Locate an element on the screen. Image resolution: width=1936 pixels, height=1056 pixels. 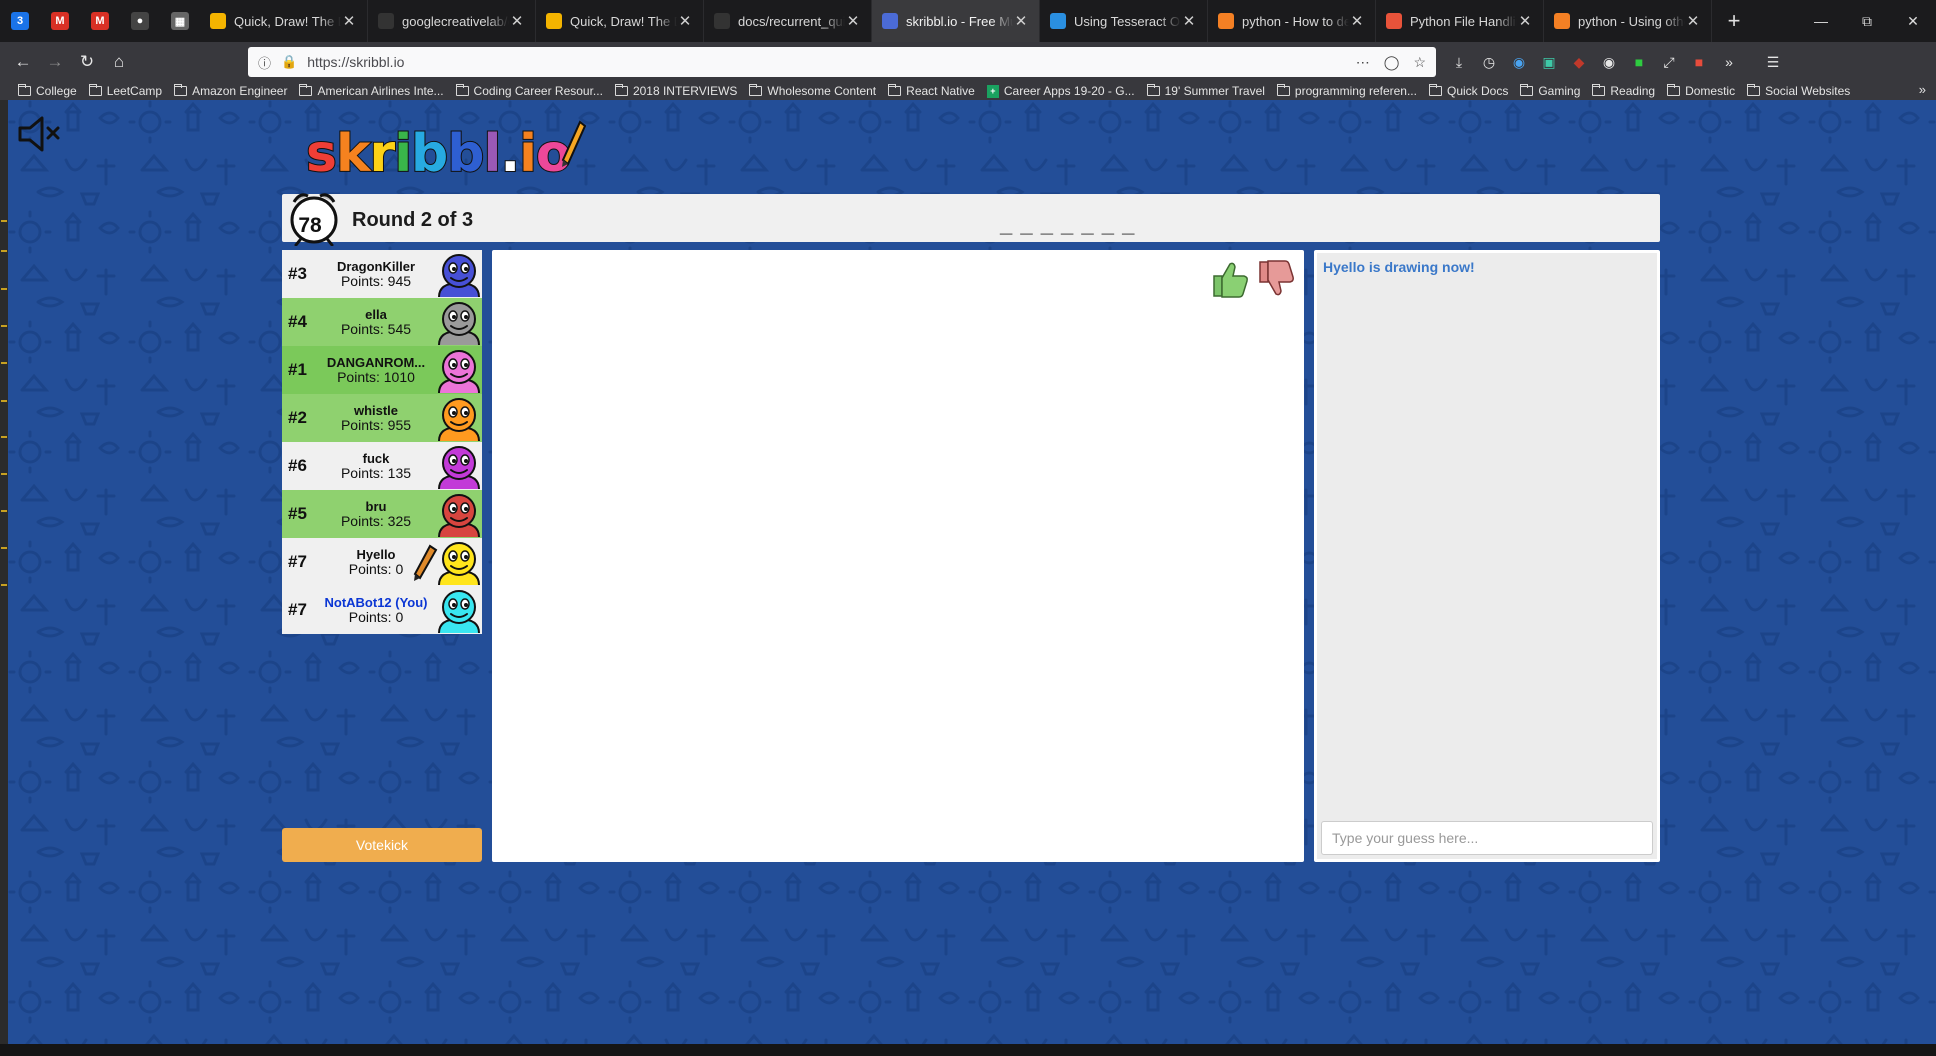
reload-icon: ↻ is located at coordinates (87, 62).